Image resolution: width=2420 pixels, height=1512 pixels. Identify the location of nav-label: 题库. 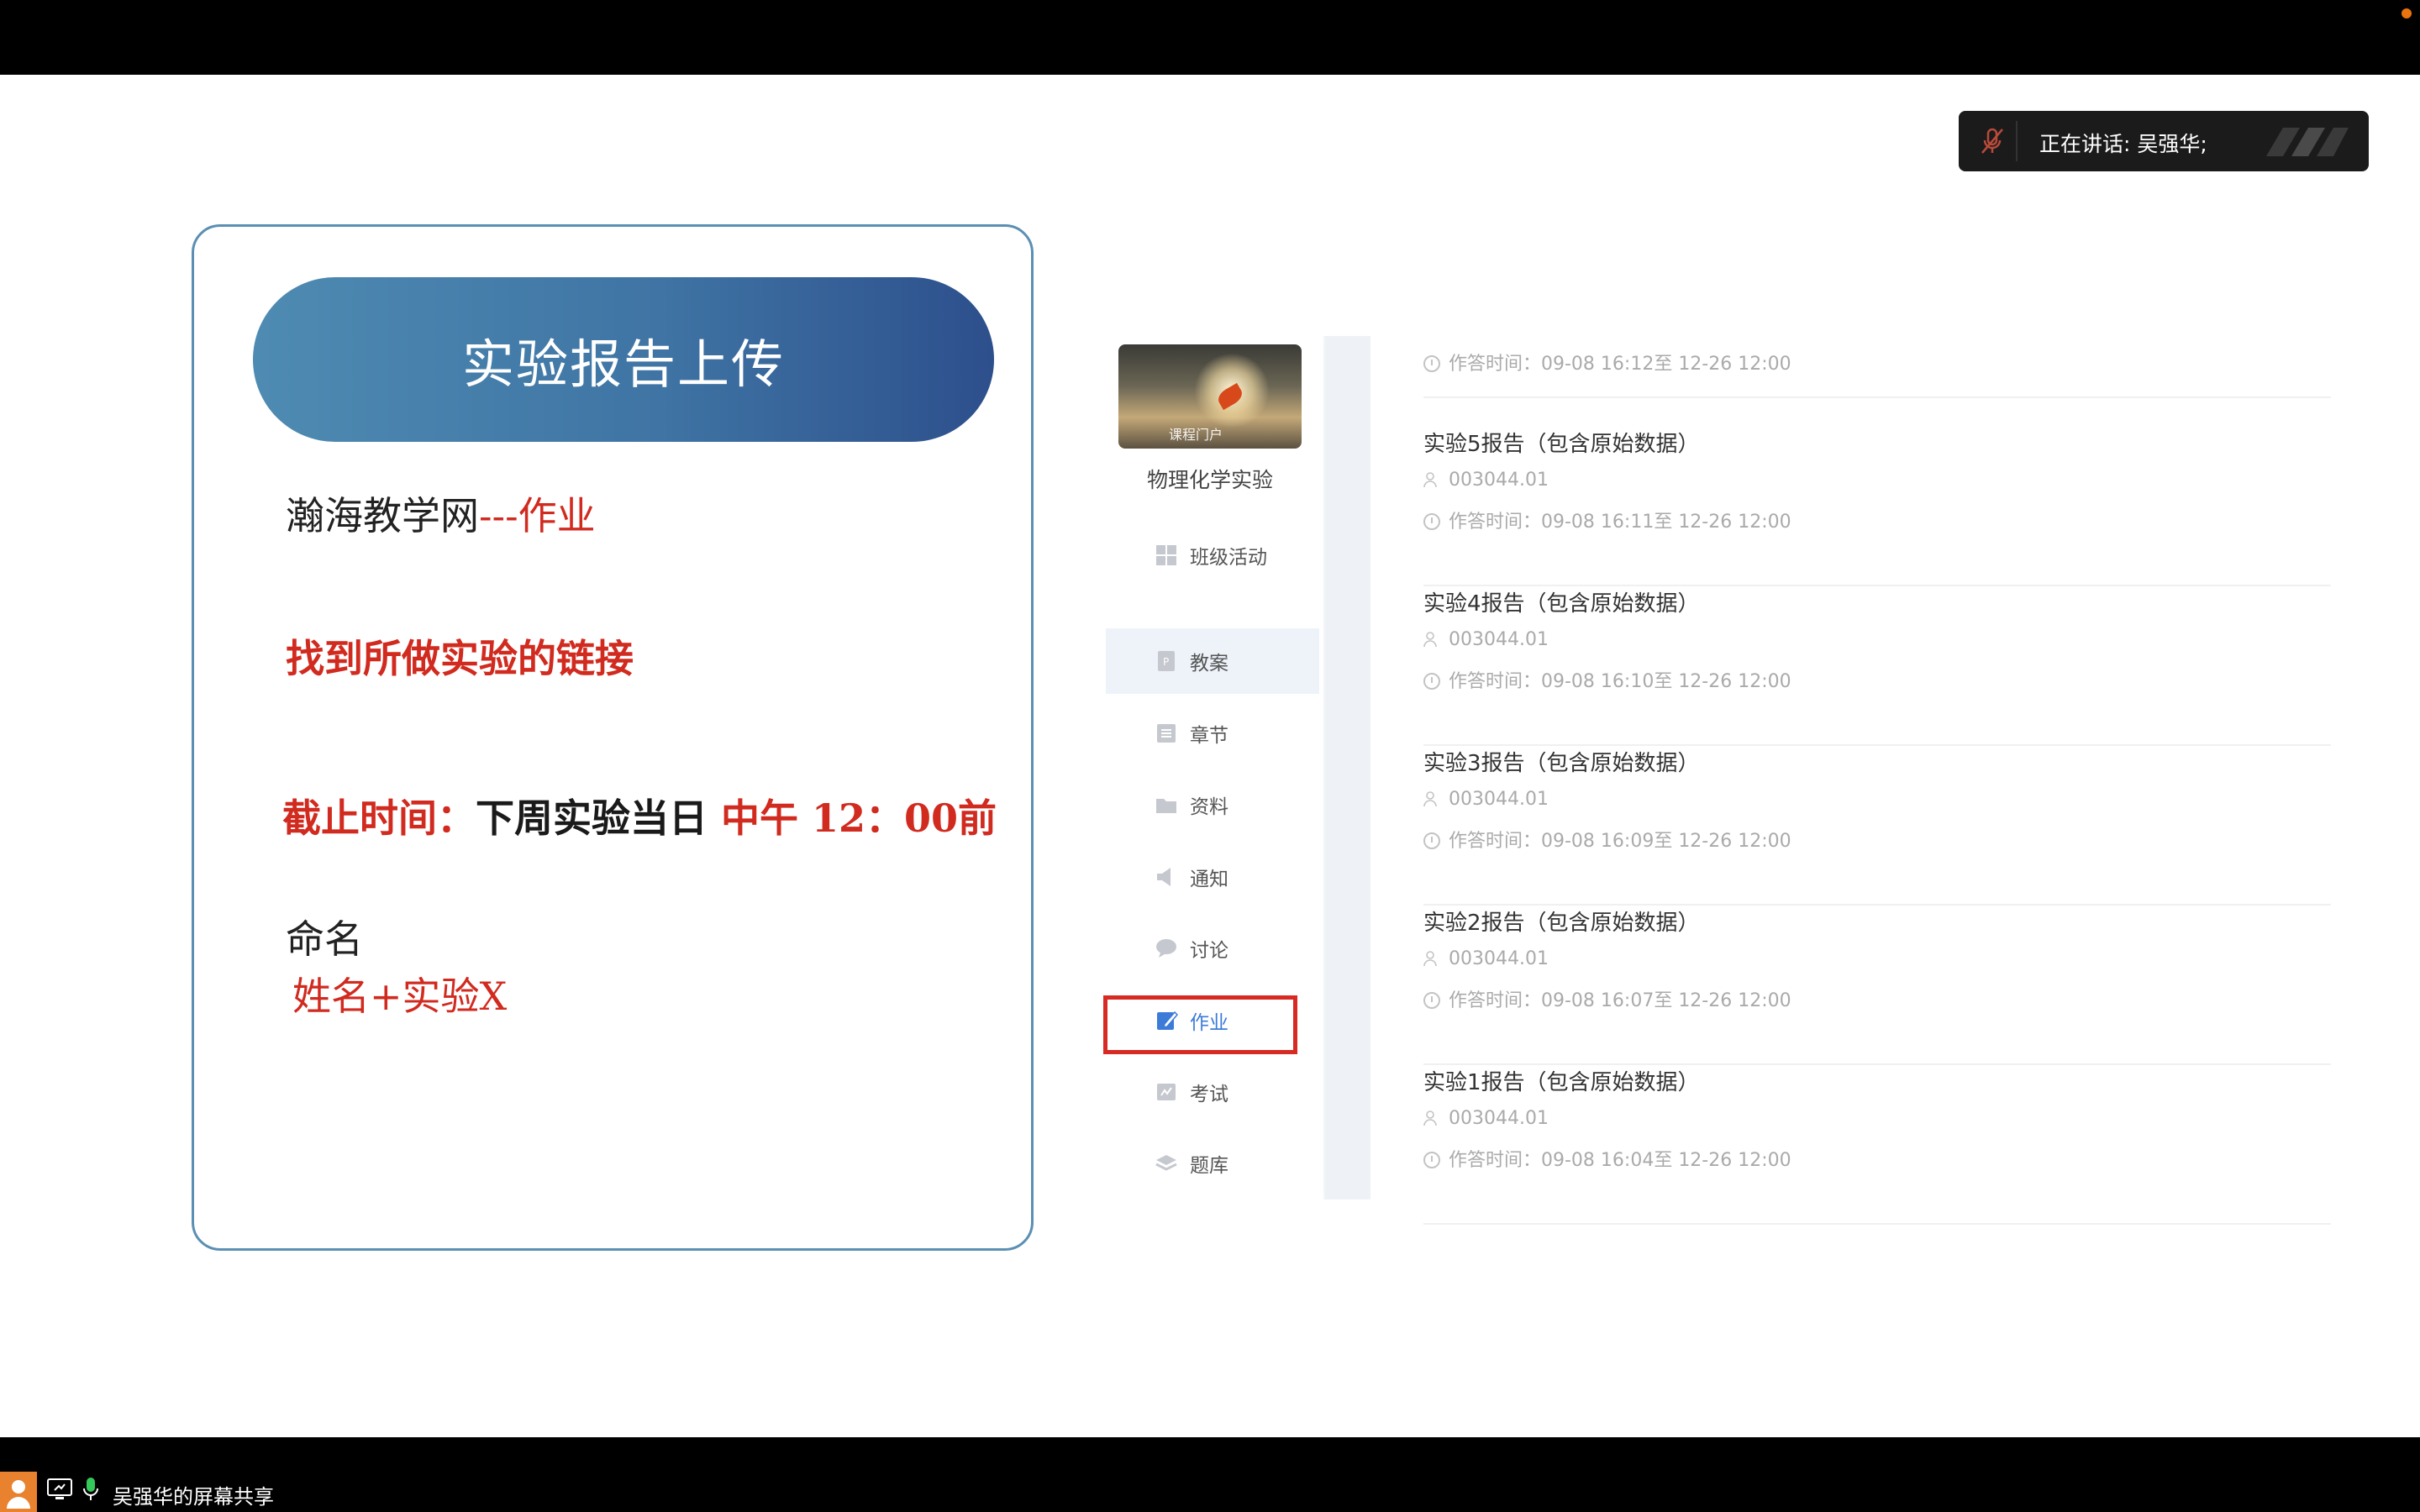
(1209, 1166).